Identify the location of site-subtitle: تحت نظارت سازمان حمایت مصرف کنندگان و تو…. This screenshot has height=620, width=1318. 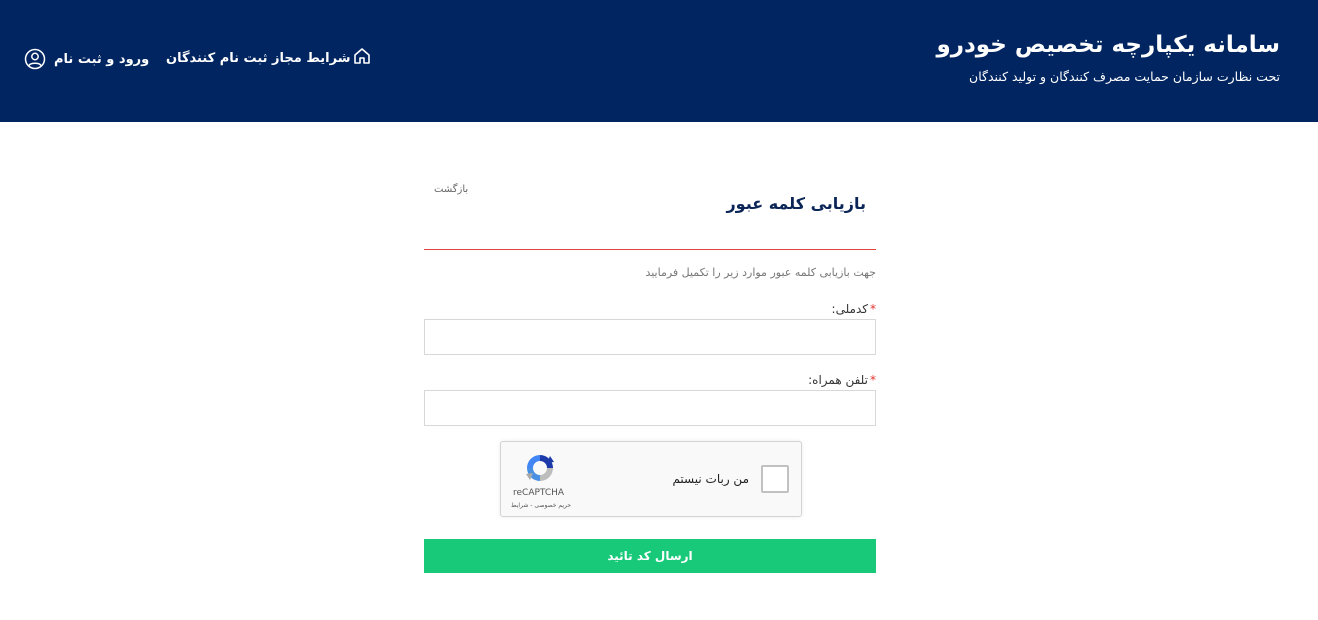
(1124, 76).